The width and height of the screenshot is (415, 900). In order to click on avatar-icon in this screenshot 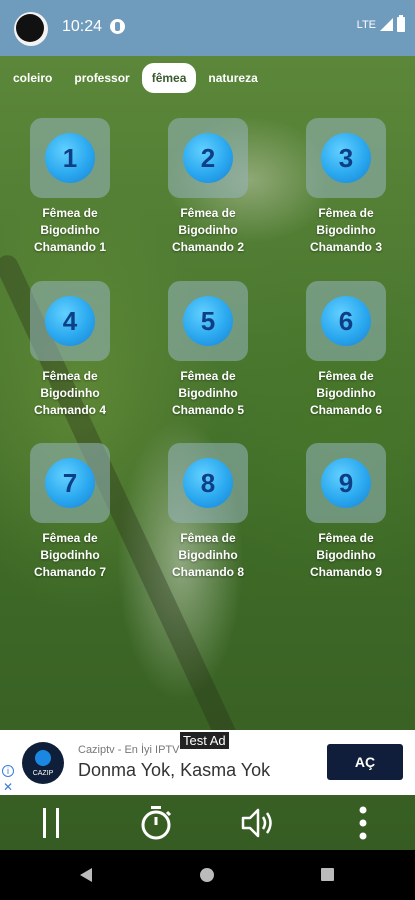, I will do `click(31, 29)`.